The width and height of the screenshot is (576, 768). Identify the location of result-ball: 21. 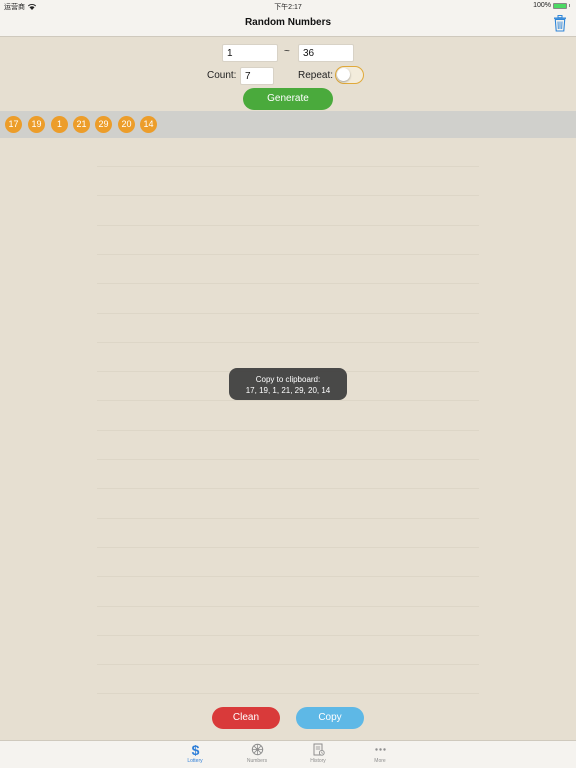
(81, 124).